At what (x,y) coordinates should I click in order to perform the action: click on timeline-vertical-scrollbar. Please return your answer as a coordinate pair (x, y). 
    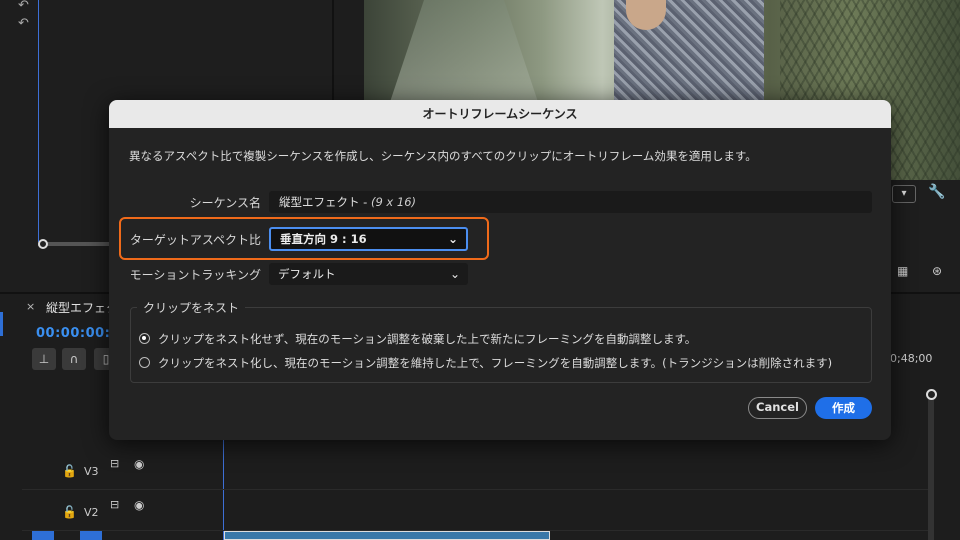
    Looking at the image, I should click on (931, 467).